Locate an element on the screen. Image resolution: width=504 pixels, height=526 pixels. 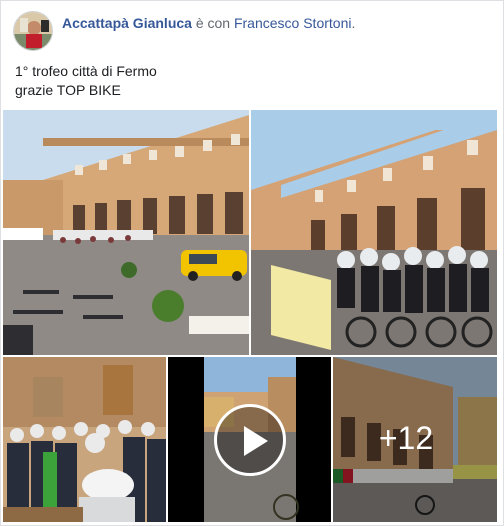
author-avatar is located at coordinates (33, 31).